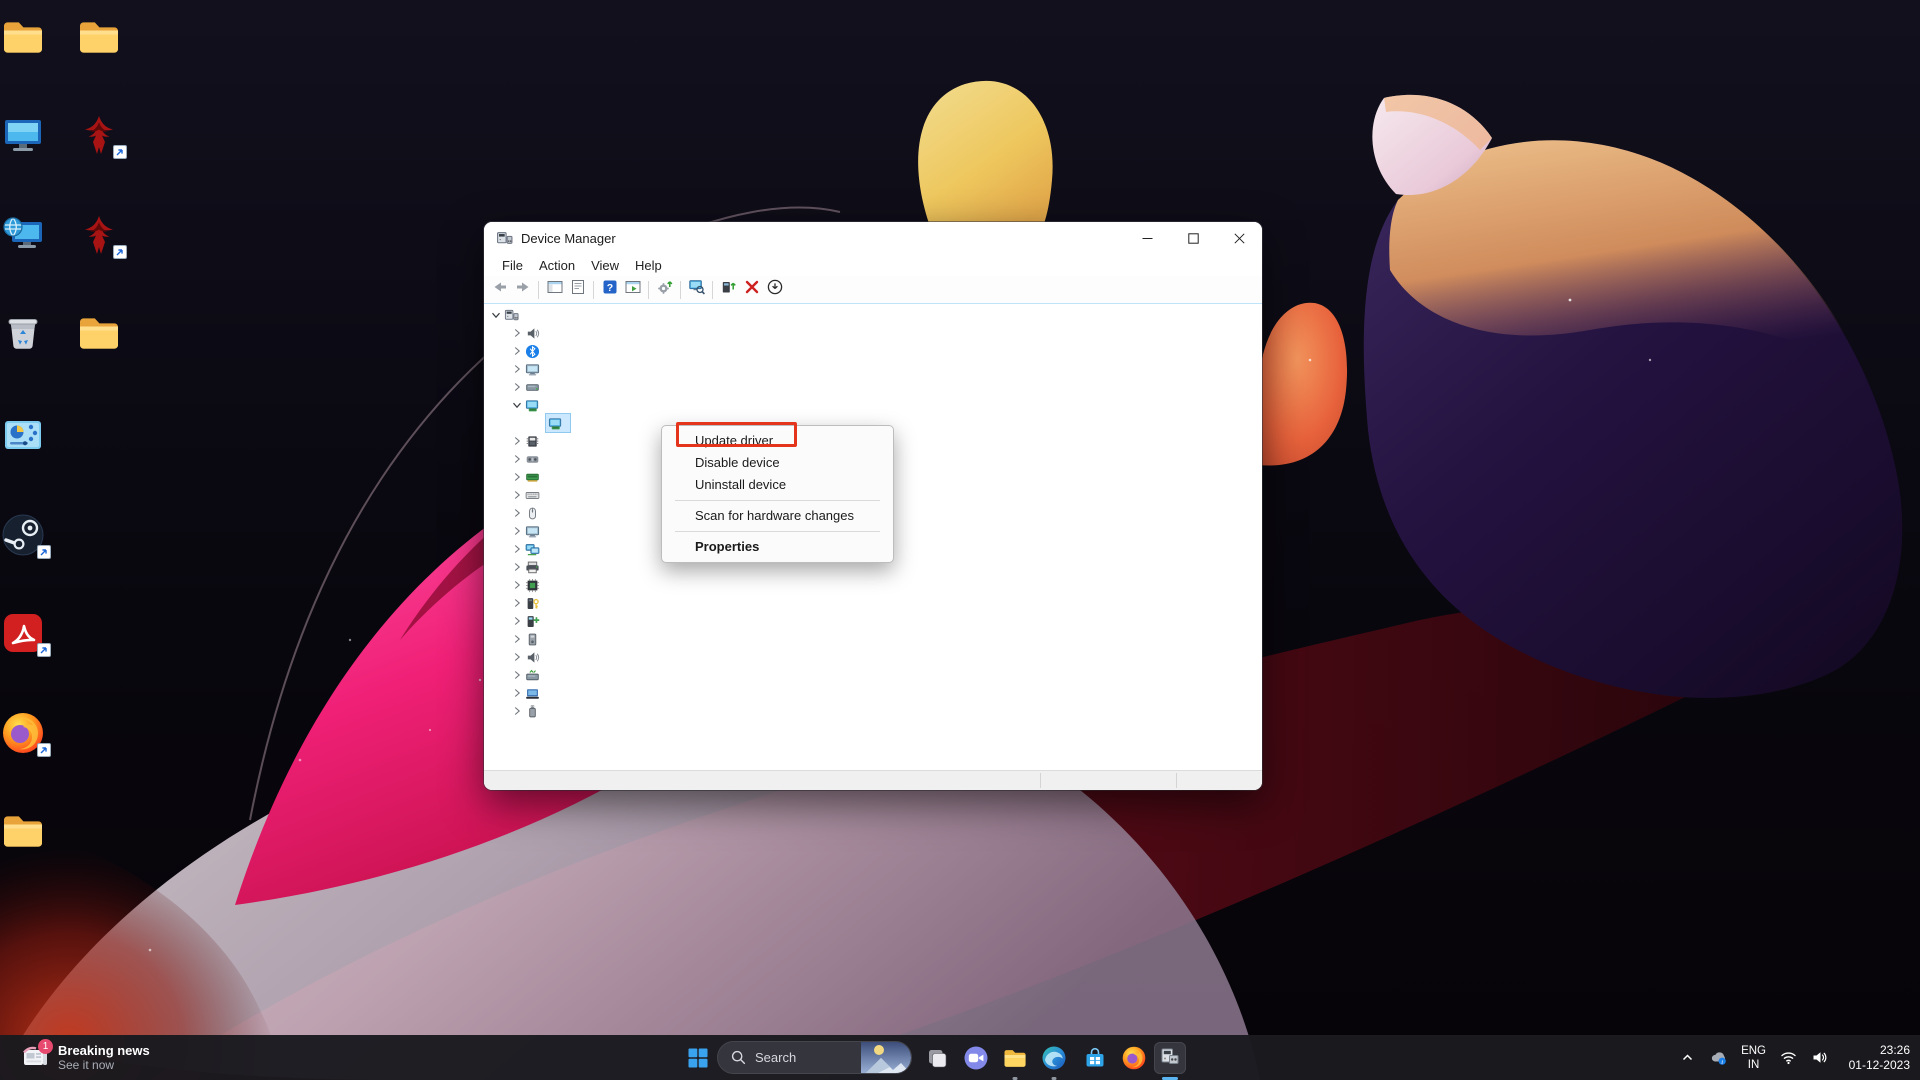 Image resolution: width=1920 pixels, height=1080 pixels. What do you see at coordinates (1687, 1058) in the screenshot?
I see `tray-chevron-up-icon` at bounding box center [1687, 1058].